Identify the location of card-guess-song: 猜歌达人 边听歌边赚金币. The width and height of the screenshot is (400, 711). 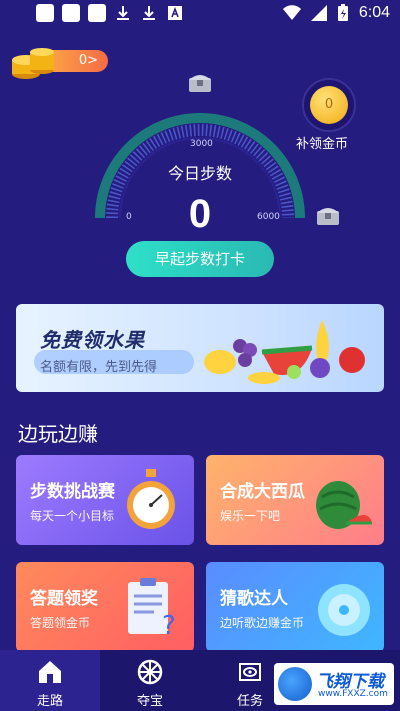
(295, 607).